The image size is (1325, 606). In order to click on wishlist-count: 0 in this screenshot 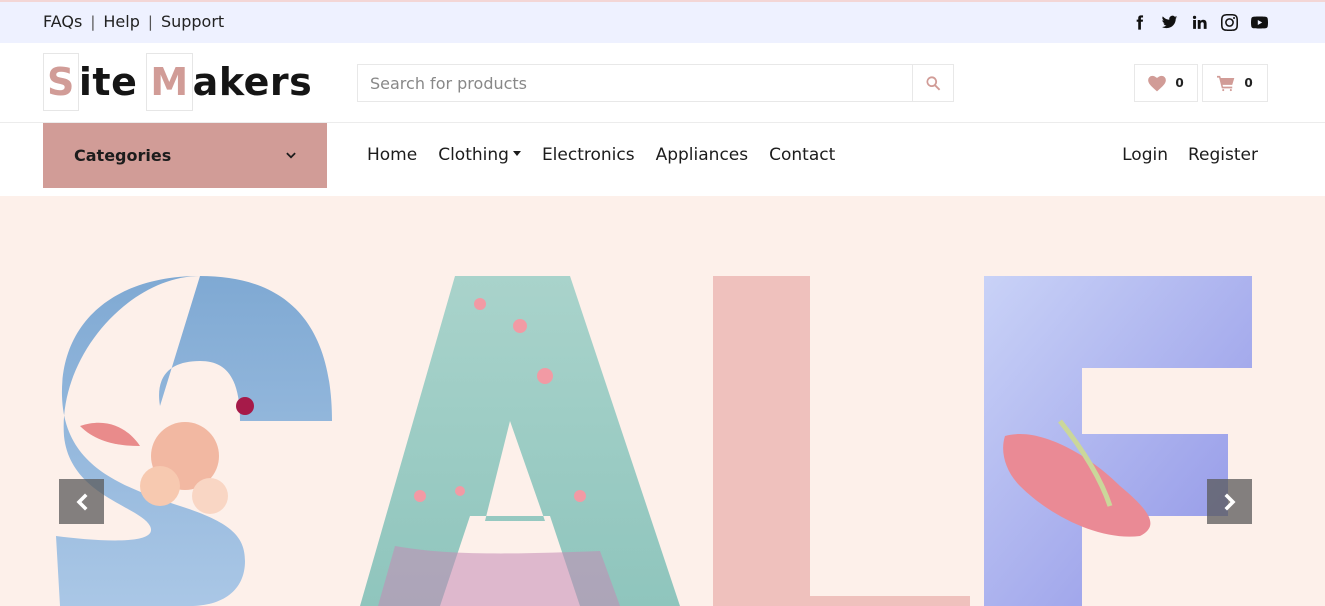, I will do `click(1179, 83)`.